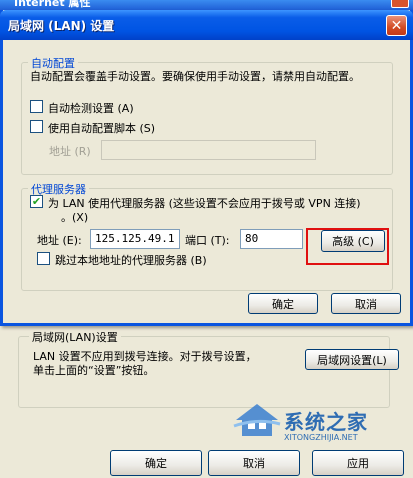 Image resolution: width=413 pixels, height=478 pixels. What do you see at coordinates (36, 126) in the screenshot?
I see `use-script-checkbox` at bounding box center [36, 126].